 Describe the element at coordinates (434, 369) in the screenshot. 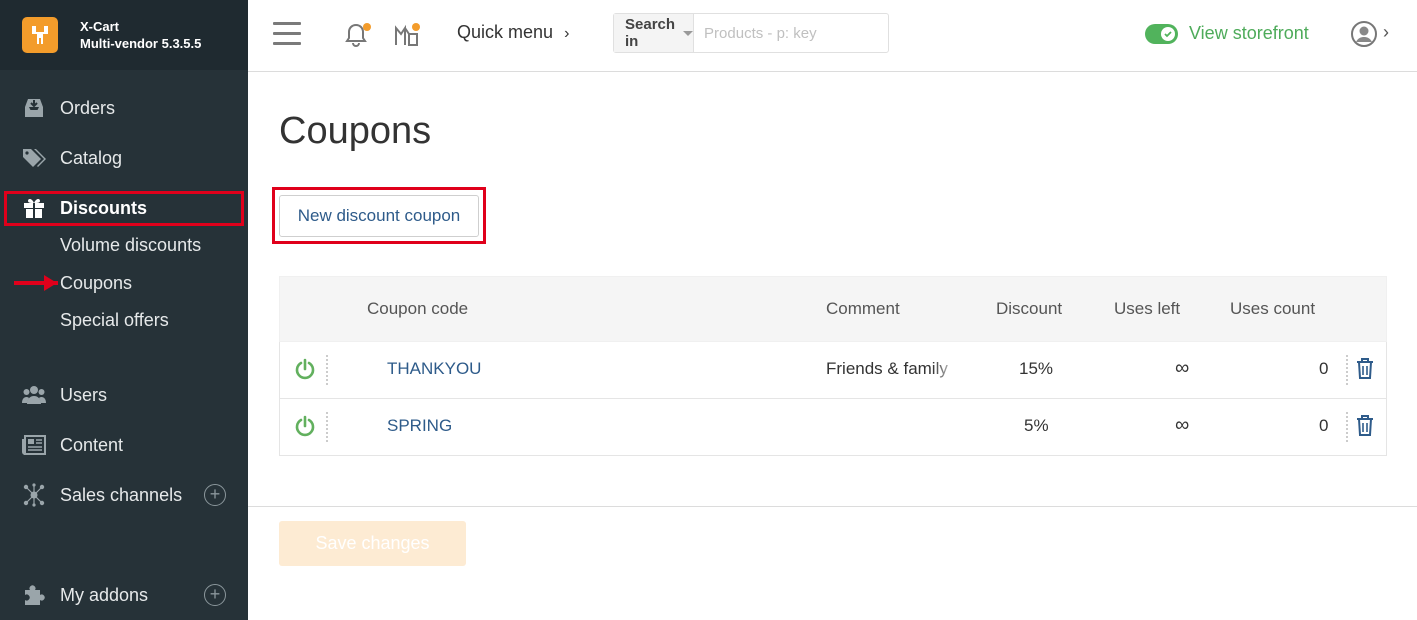

I see `coupon-code-link: THANKYOU` at that location.